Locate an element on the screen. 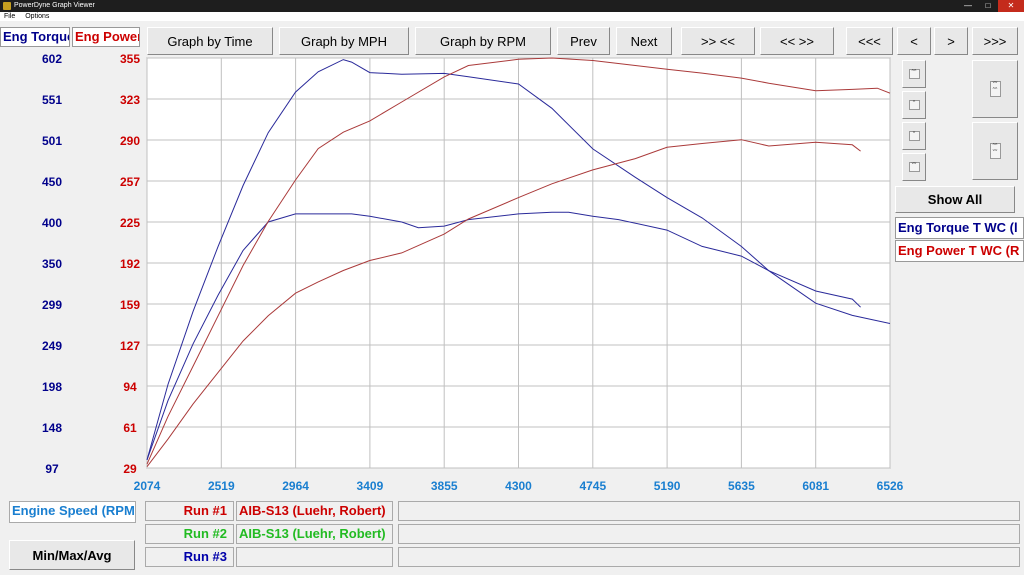  y-right-tick-label: 159 is located at coordinates (130, 305).